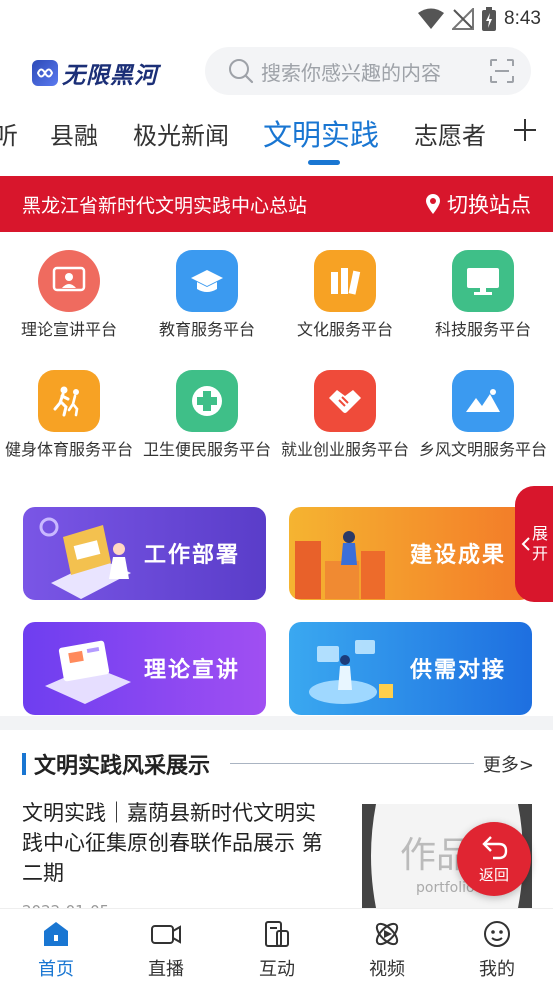  What do you see at coordinates (191, 670) in the screenshot?
I see `feature-label: 理论宣讲` at bounding box center [191, 670].